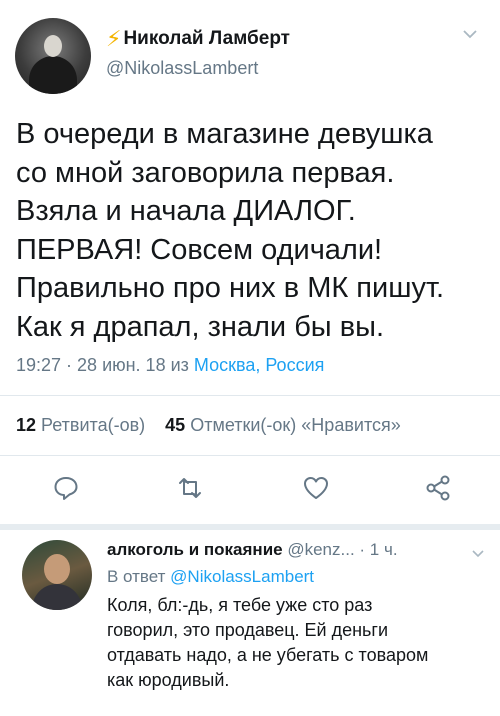 Image resolution: width=500 pixels, height=716 pixels. What do you see at coordinates (342, 549) in the screenshot?
I see `reply-handle-time: @kenz... · 1 ч.` at bounding box center [342, 549].